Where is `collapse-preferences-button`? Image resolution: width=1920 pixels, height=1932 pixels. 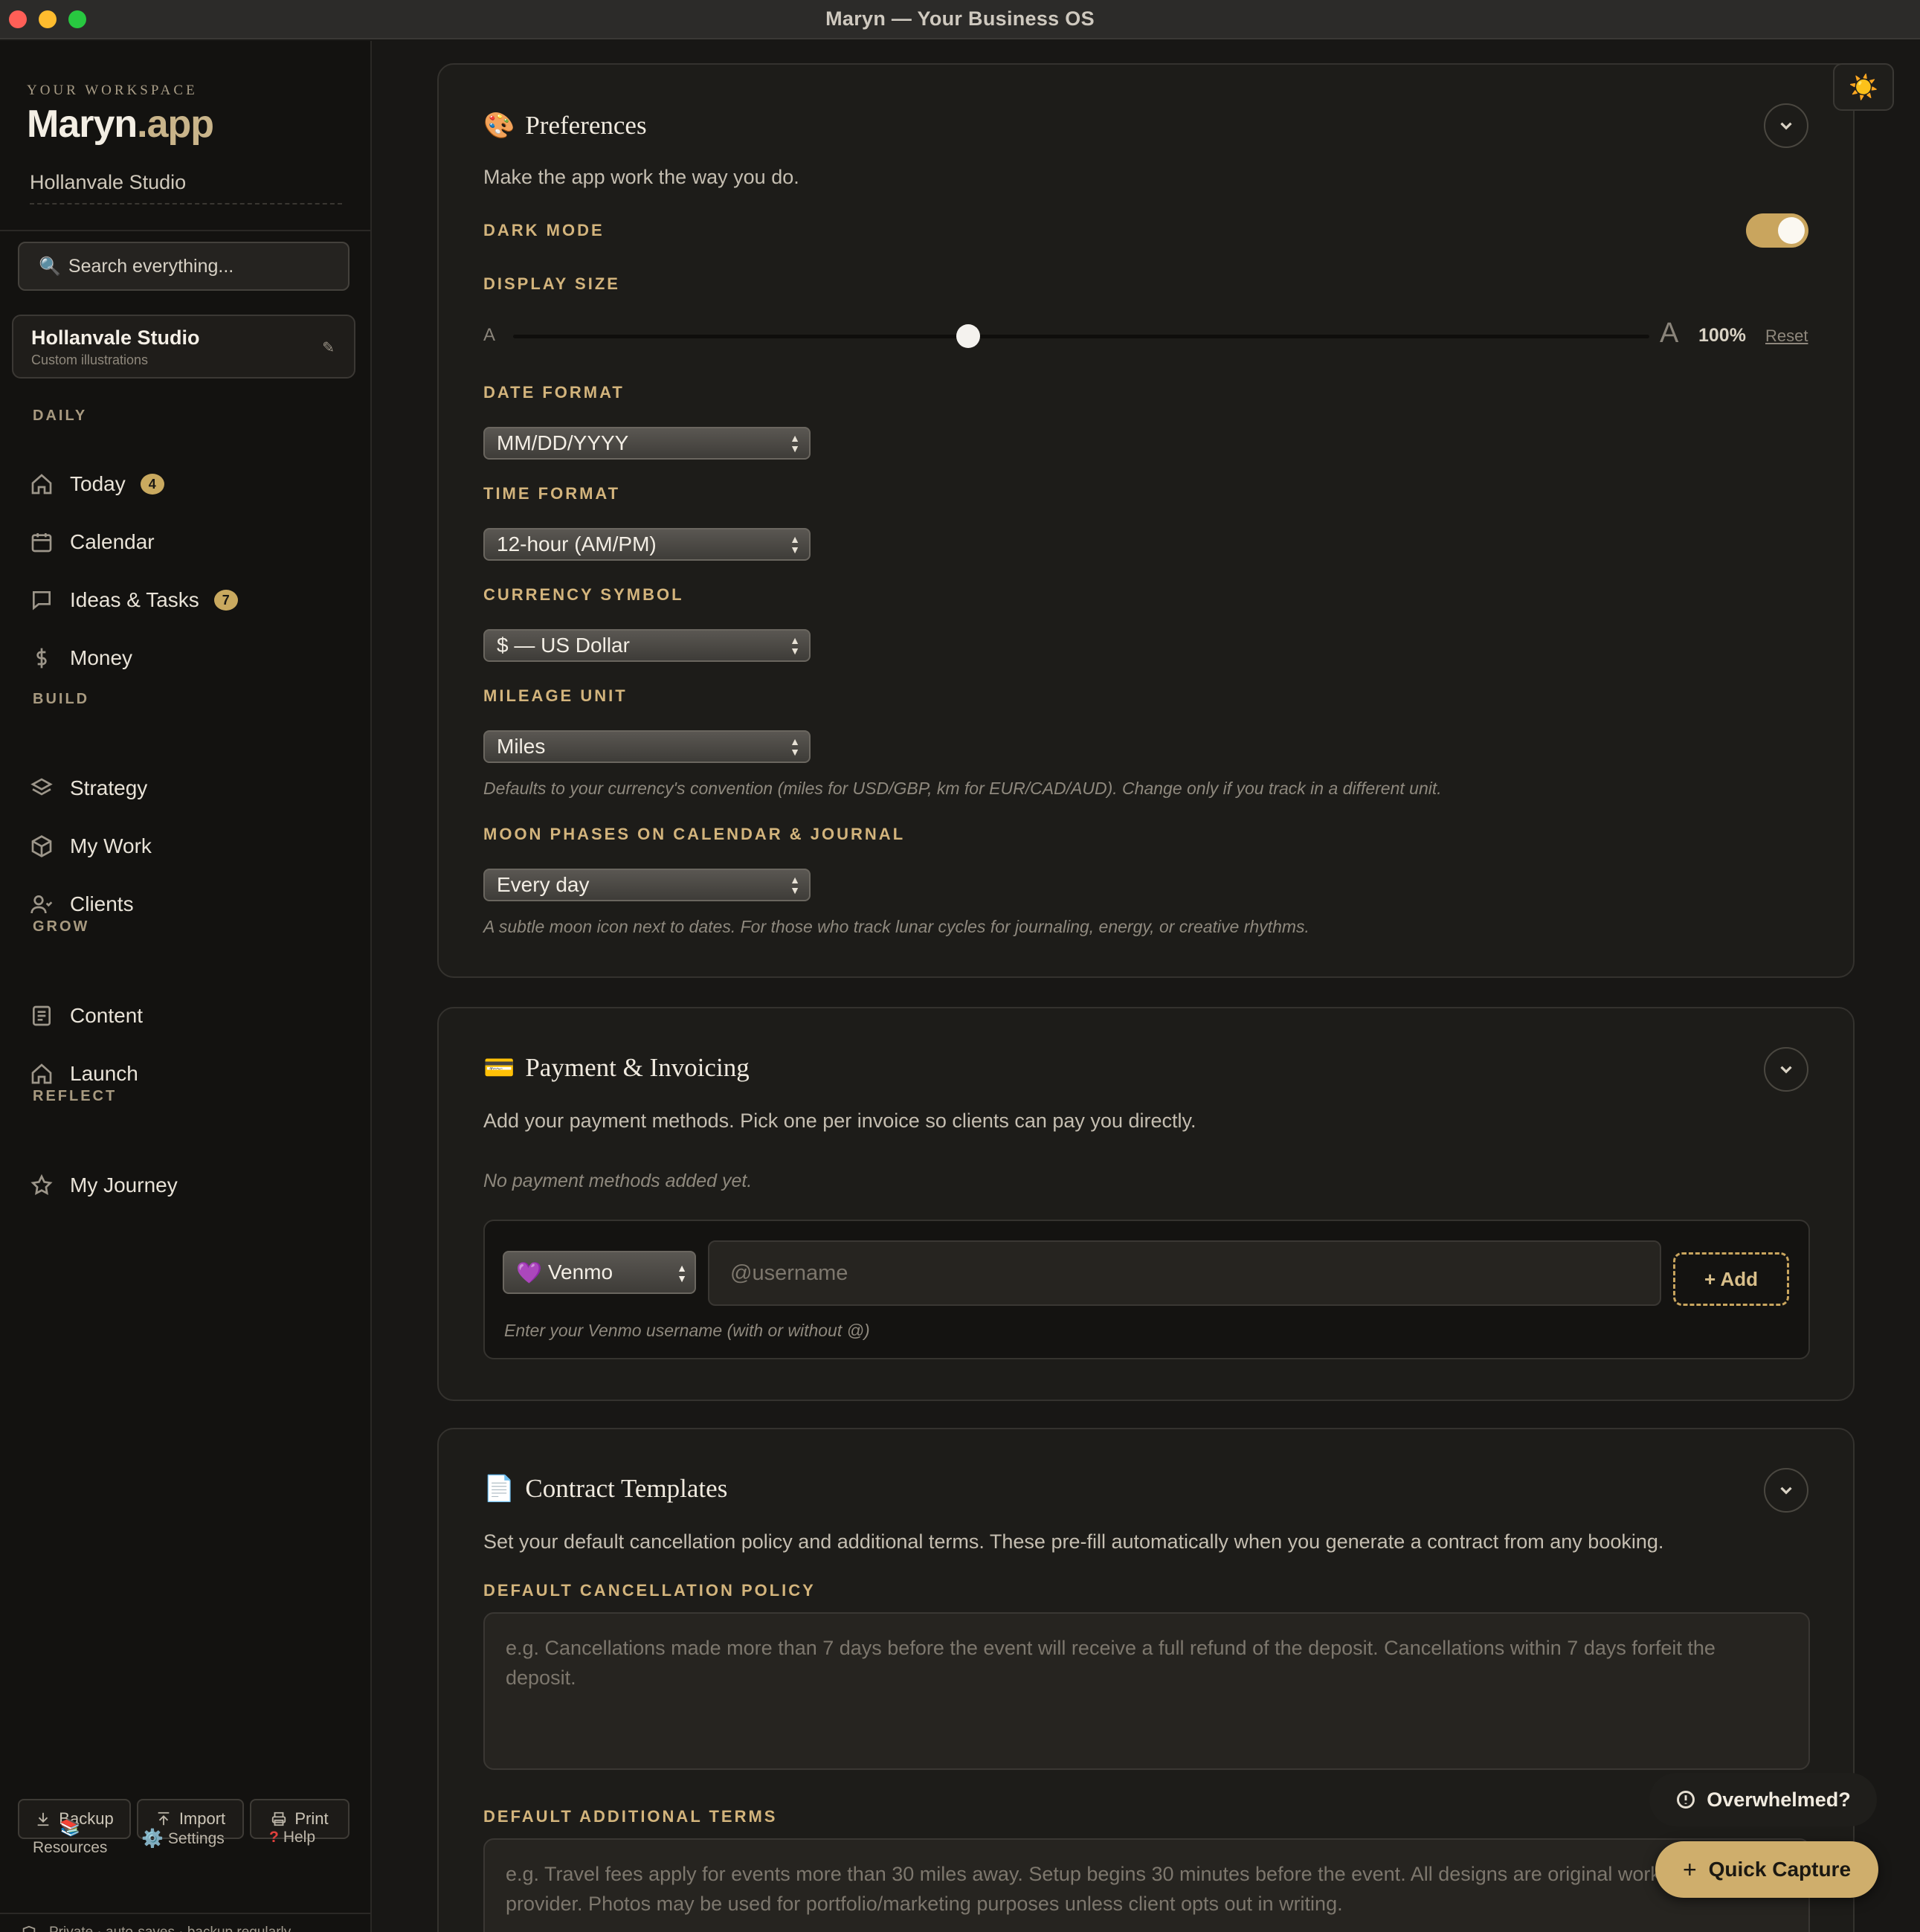 collapse-preferences-button is located at coordinates (1786, 125).